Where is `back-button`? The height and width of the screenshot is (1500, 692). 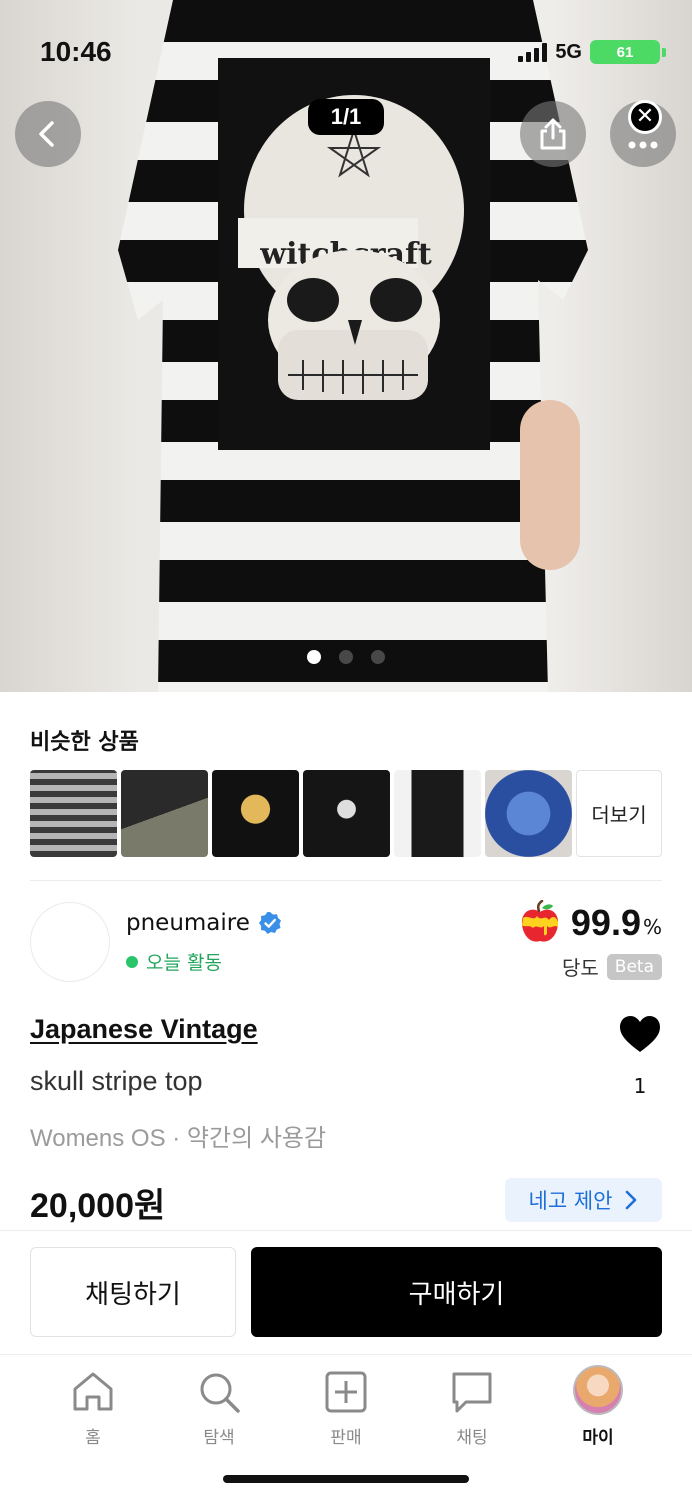
back-button is located at coordinates (48, 134).